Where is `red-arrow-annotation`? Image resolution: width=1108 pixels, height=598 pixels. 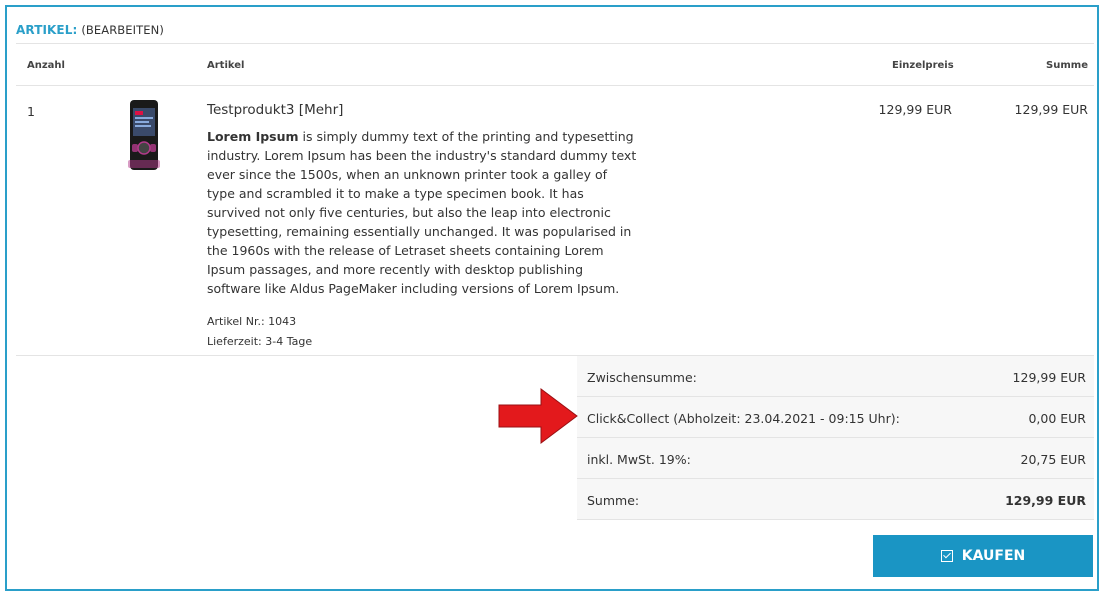 red-arrow-annotation is located at coordinates (538, 416).